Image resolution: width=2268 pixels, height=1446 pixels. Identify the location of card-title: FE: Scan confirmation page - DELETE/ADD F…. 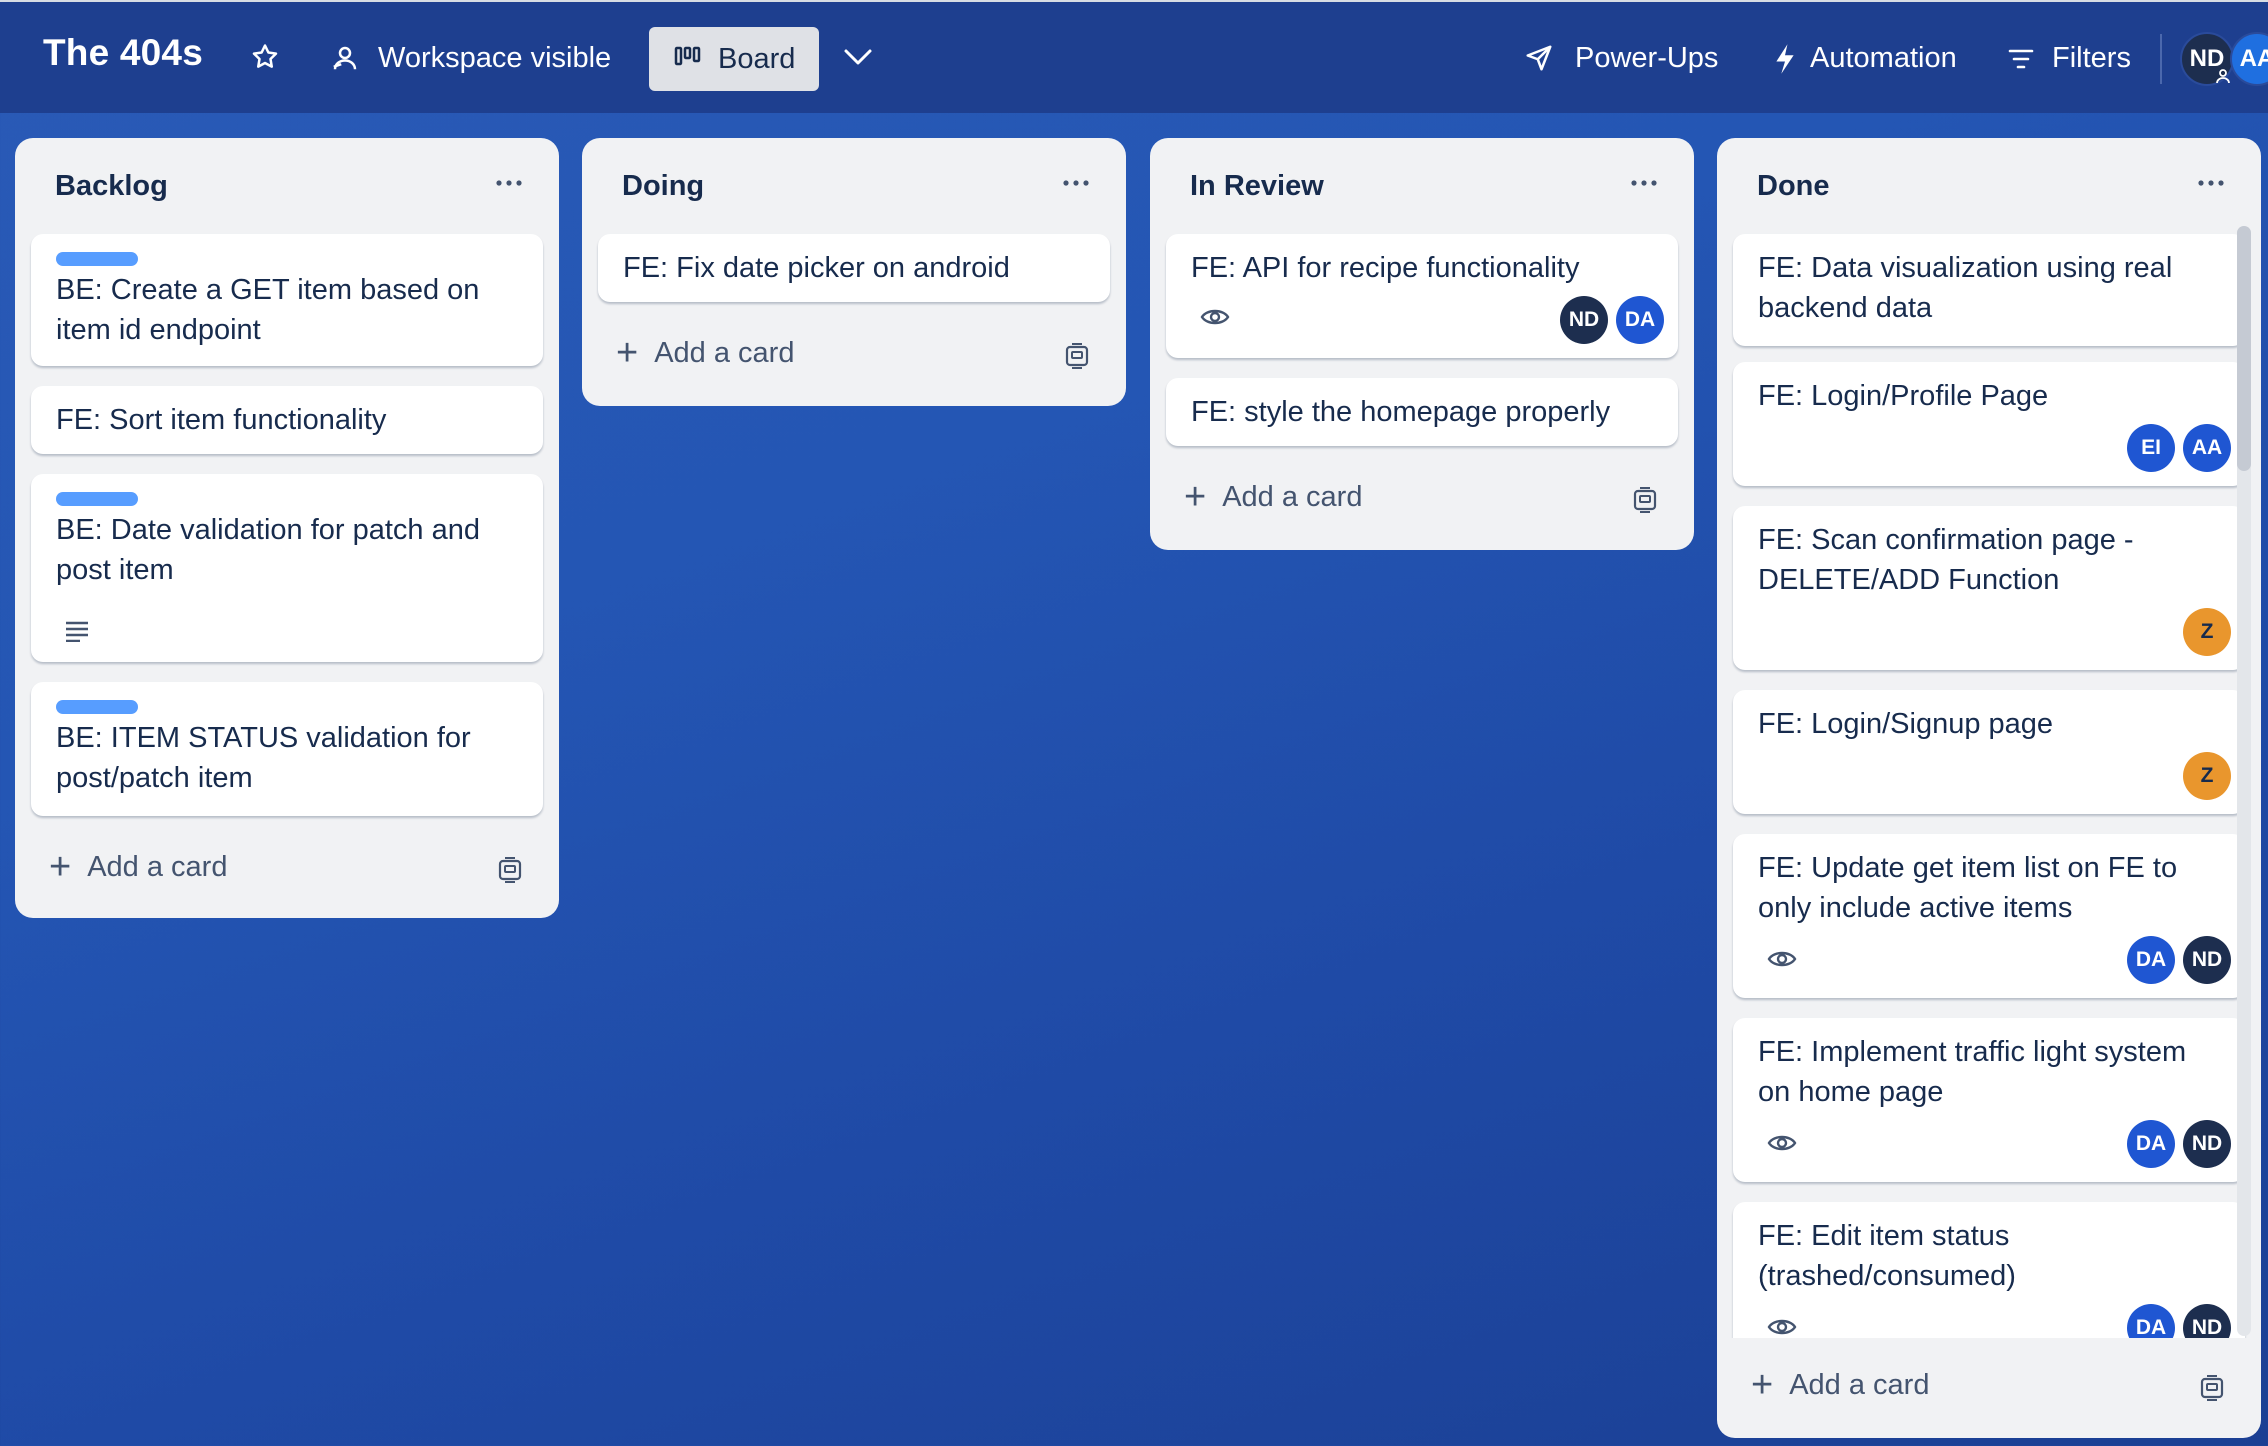
(1946, 560).